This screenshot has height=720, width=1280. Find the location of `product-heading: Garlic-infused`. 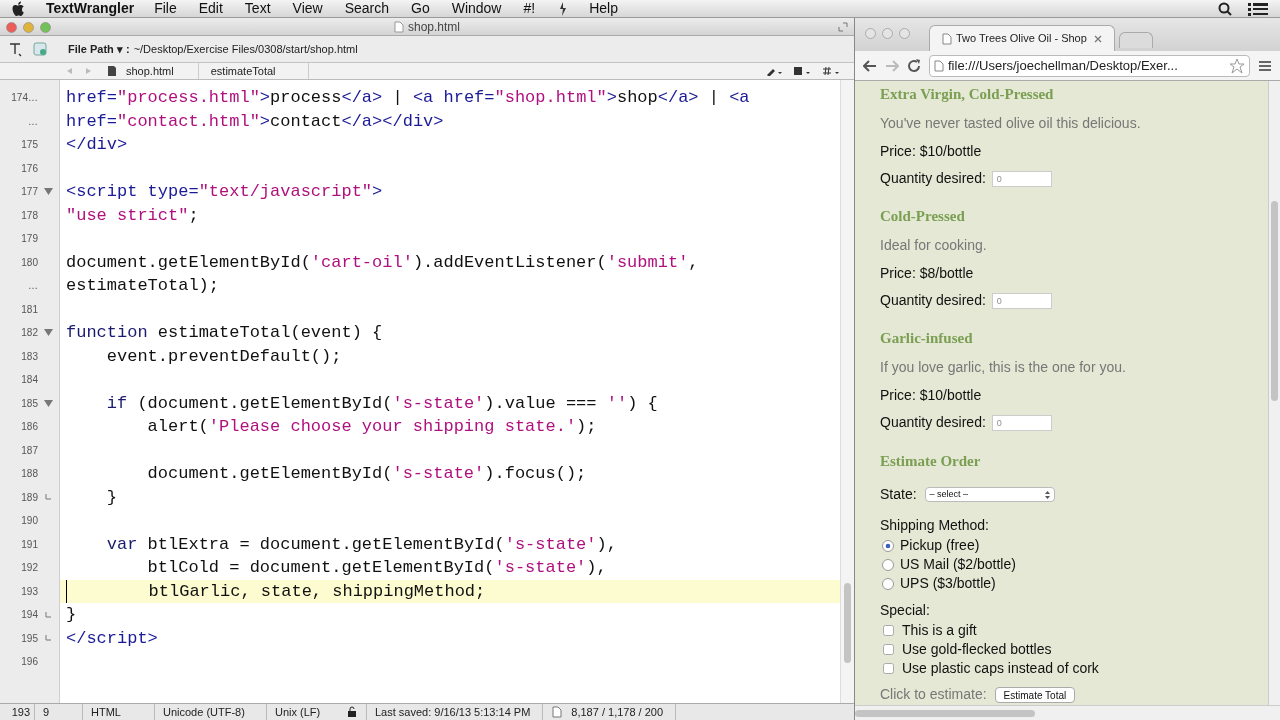

product-heading: Garlic-infused is located at coordinates (927, 339).